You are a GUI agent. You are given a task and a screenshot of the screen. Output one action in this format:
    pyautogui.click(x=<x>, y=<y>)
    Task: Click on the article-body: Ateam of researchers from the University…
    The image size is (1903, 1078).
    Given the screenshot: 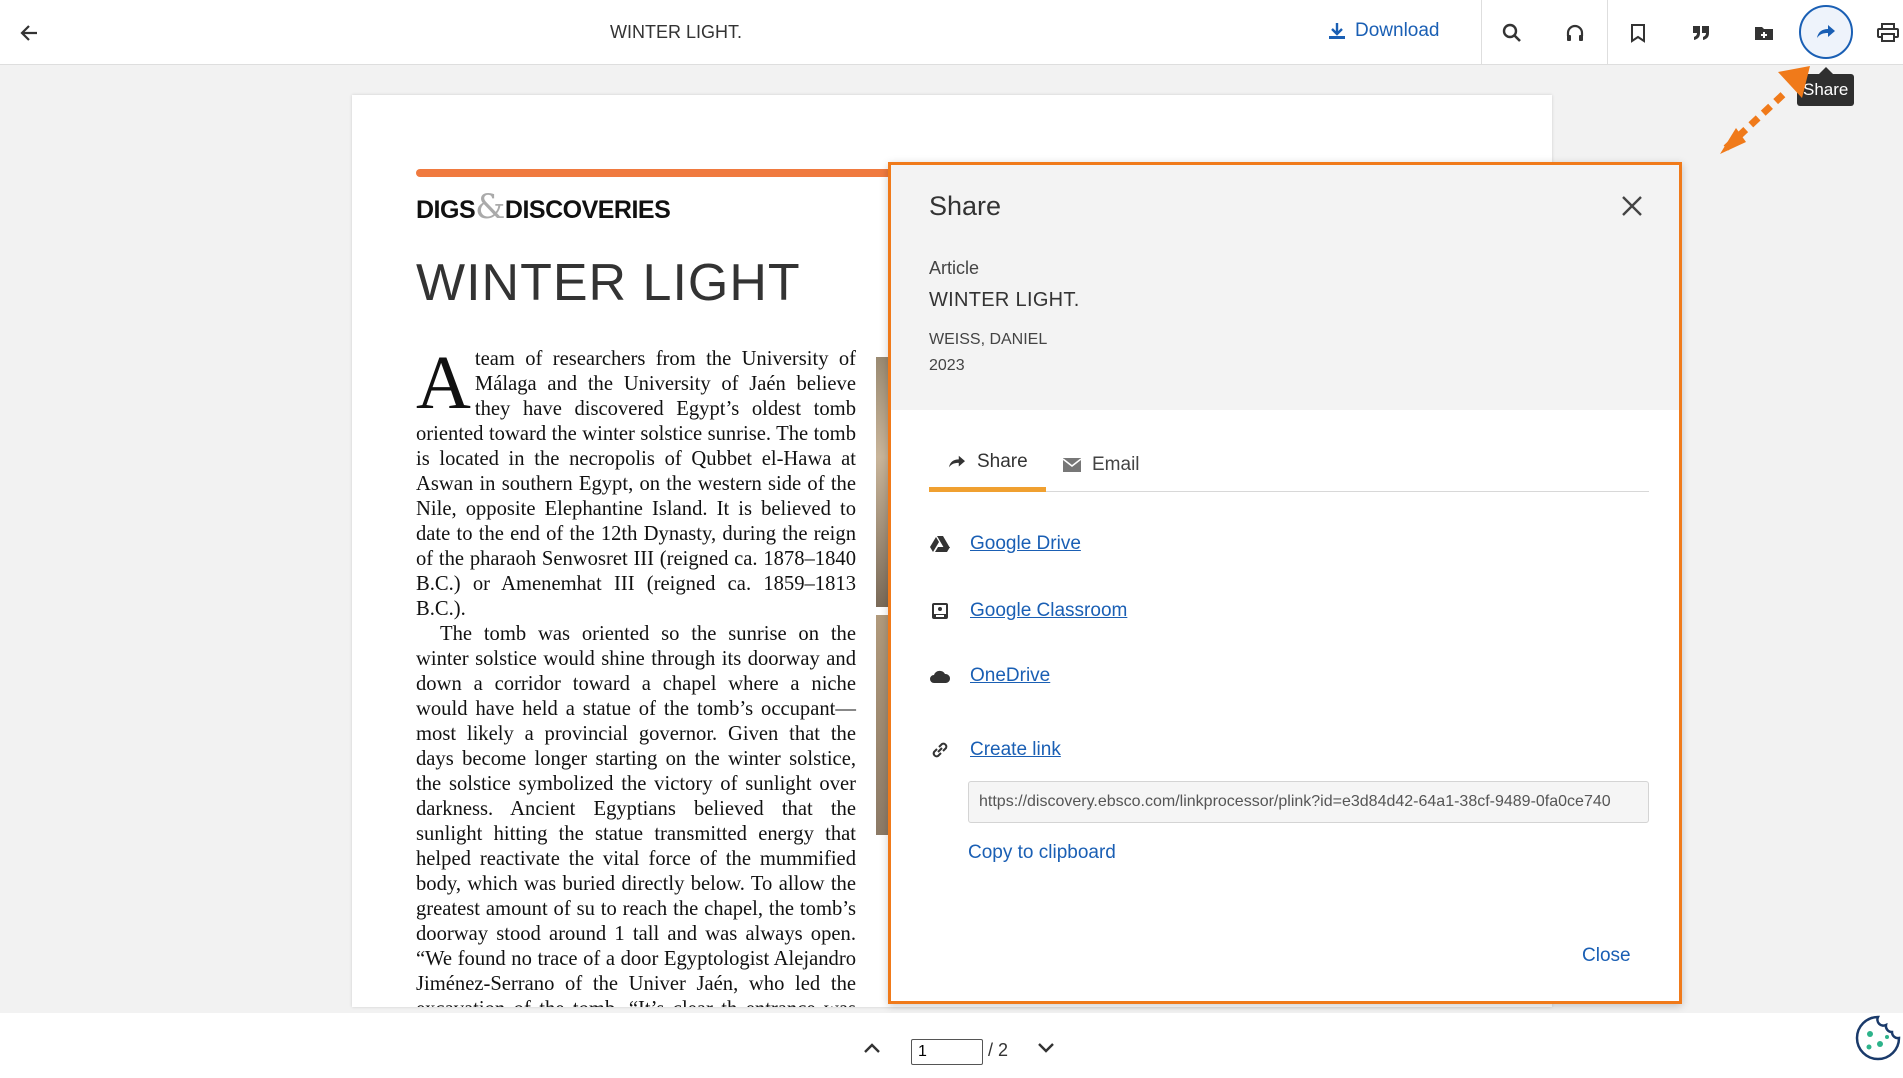 What is the action you would take?
    pyautogui.click(x=636, y=674)
    